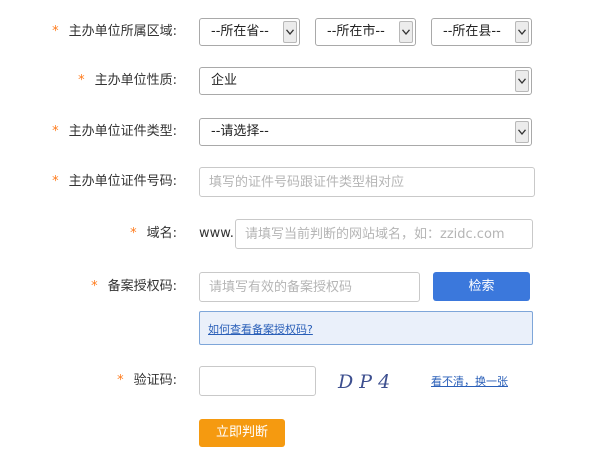 This screenshot has width=591, height=464. I want to click on cert-number-input, so click(367, 182).